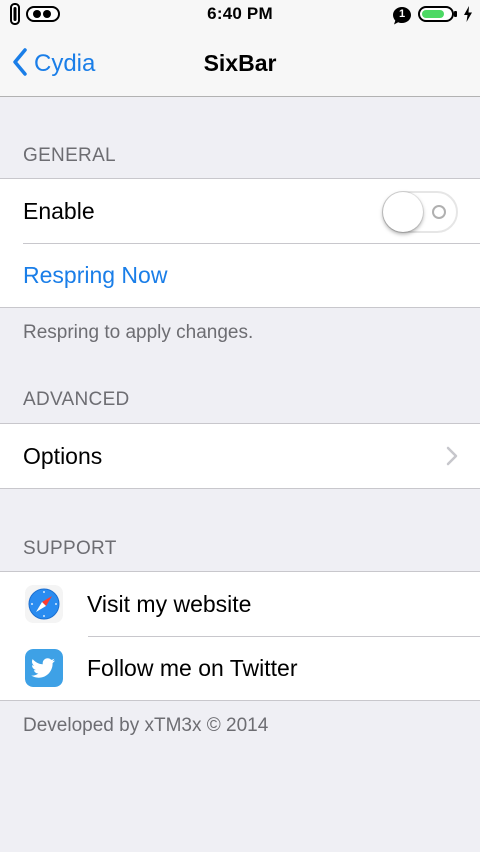 The width and height of the screenshot is (480, 852). Describe the element at coordinates (146, 725) in the screenshot. I see `support-footer: Developed by xTM3x © 2014` at that location.